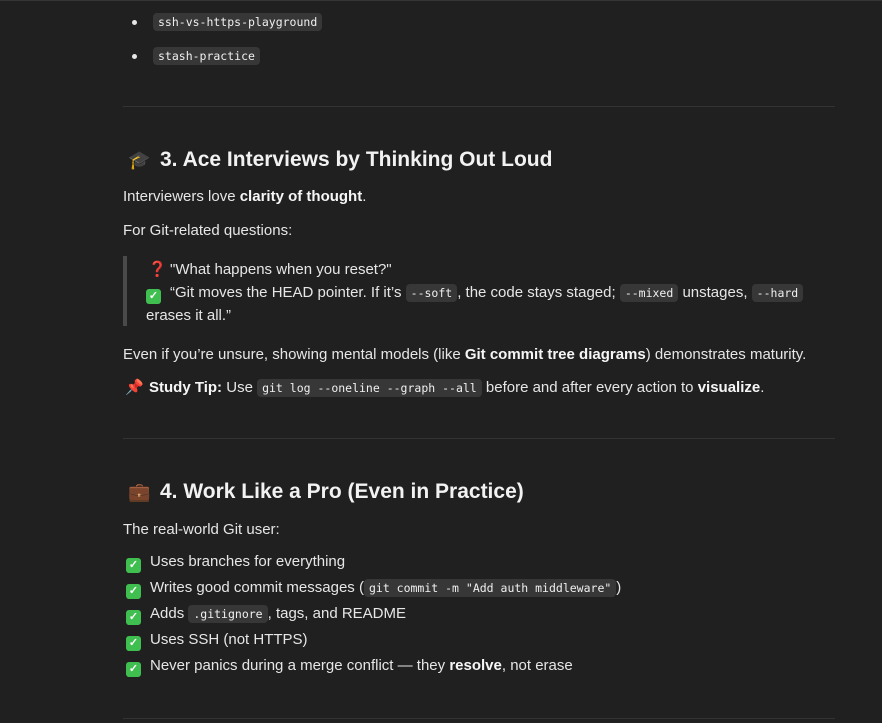  Describe the element at coordinates (538, 292) in the screenshot. I see `text: , the code stays staged;` at that location.